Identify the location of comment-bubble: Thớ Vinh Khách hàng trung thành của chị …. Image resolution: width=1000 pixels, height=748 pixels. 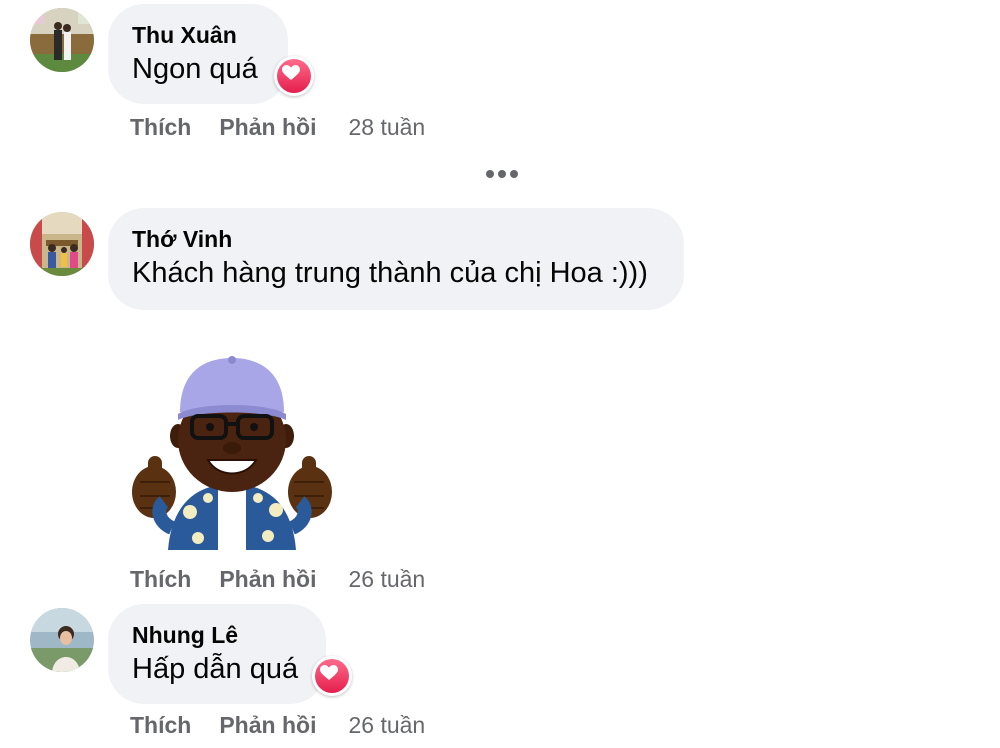
(396, 259).